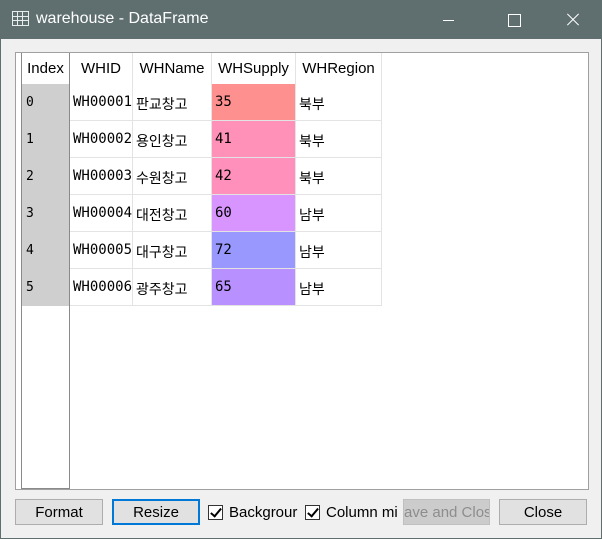 The height and width of the screenshot is (539, 602). What do you see at coordinates (444, 20) in the screenshot?
I see `minimize-button` at bounding box center [444, 20].